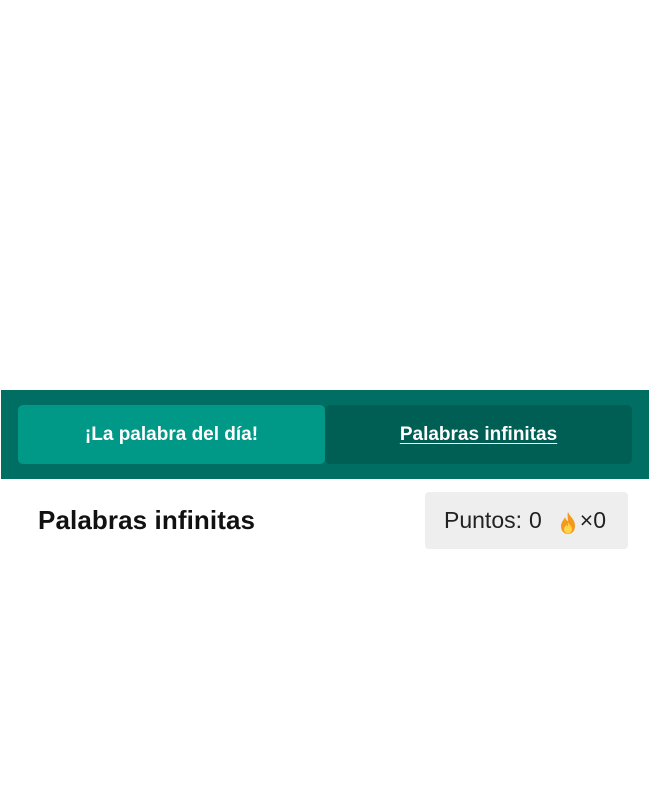 The height and width of the screenshot is (800, 650). I want to click on mode-tabs: ¡La palabra del día! Palabras infinitas, so click(325, 434).